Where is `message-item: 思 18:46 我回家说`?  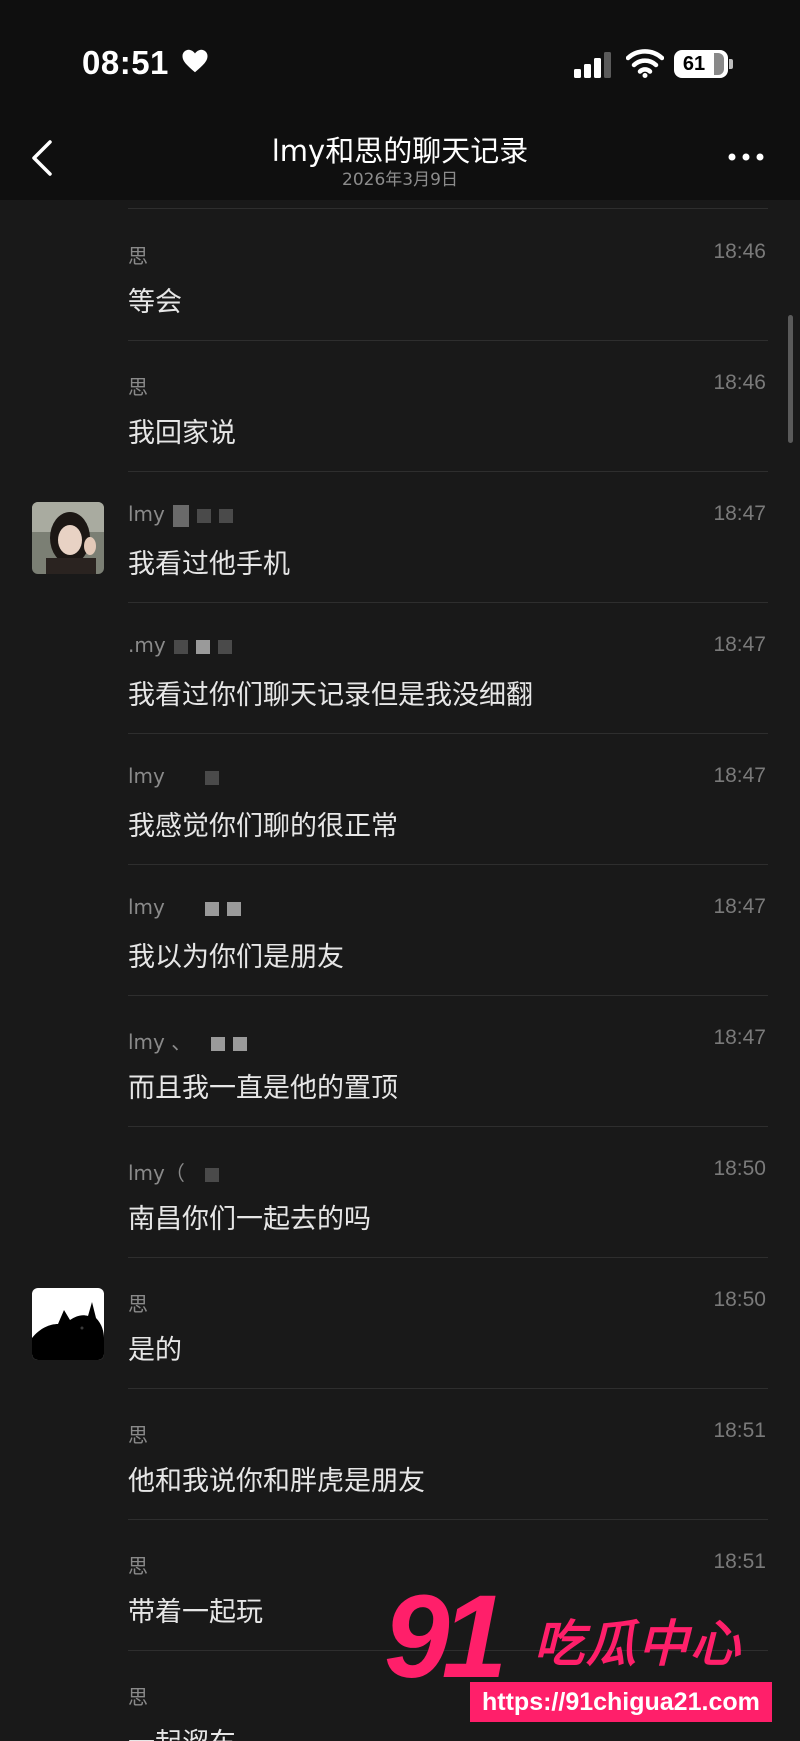 message-item: 思 18:46 我回家说 is located at coordinates (400, 406).